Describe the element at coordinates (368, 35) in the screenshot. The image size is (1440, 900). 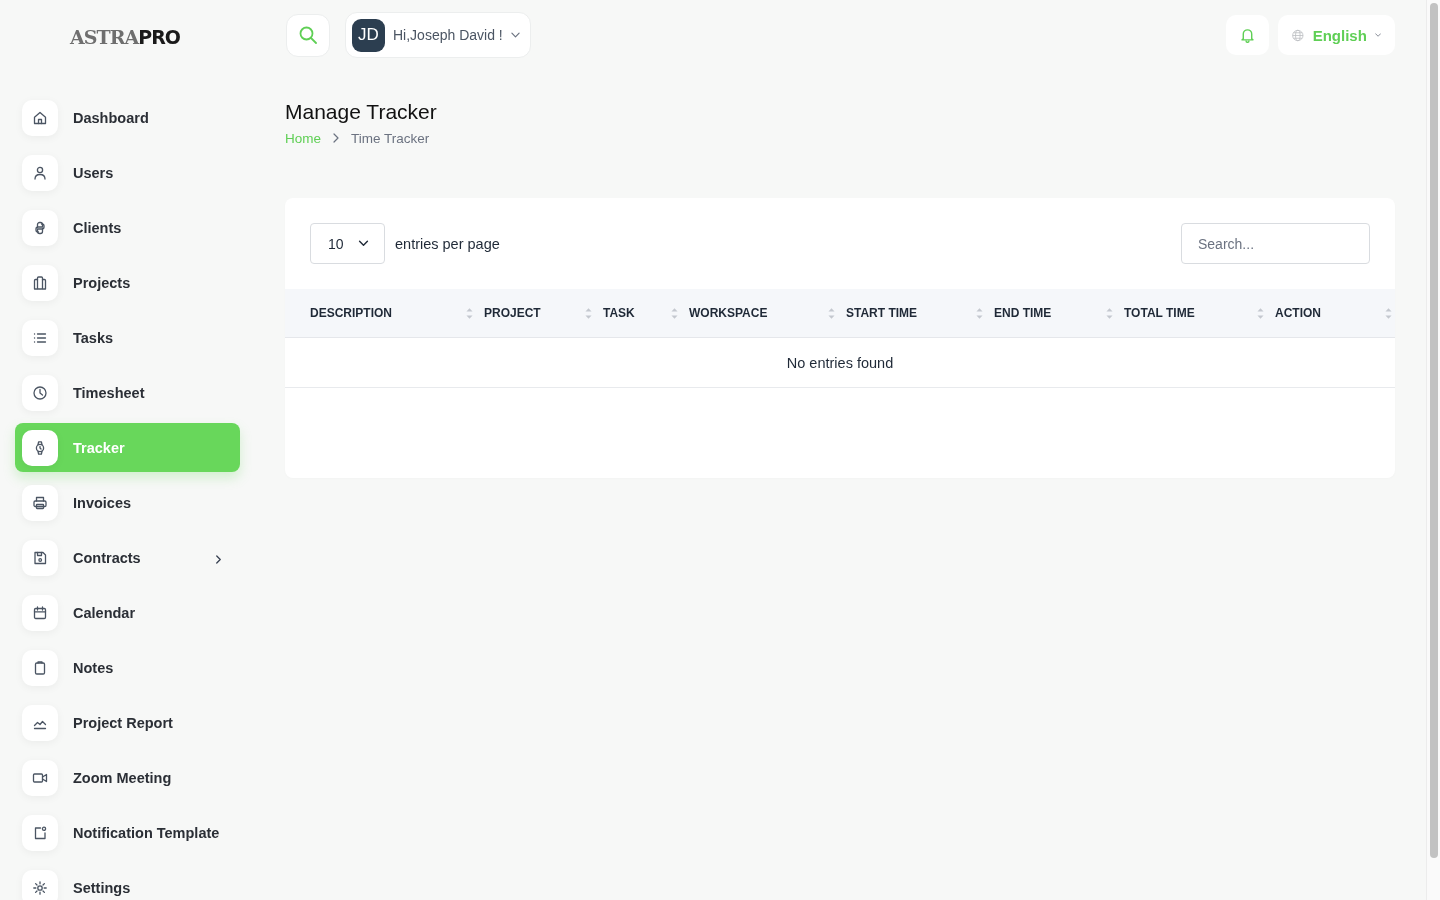
I see `avatar: JD` at that location.